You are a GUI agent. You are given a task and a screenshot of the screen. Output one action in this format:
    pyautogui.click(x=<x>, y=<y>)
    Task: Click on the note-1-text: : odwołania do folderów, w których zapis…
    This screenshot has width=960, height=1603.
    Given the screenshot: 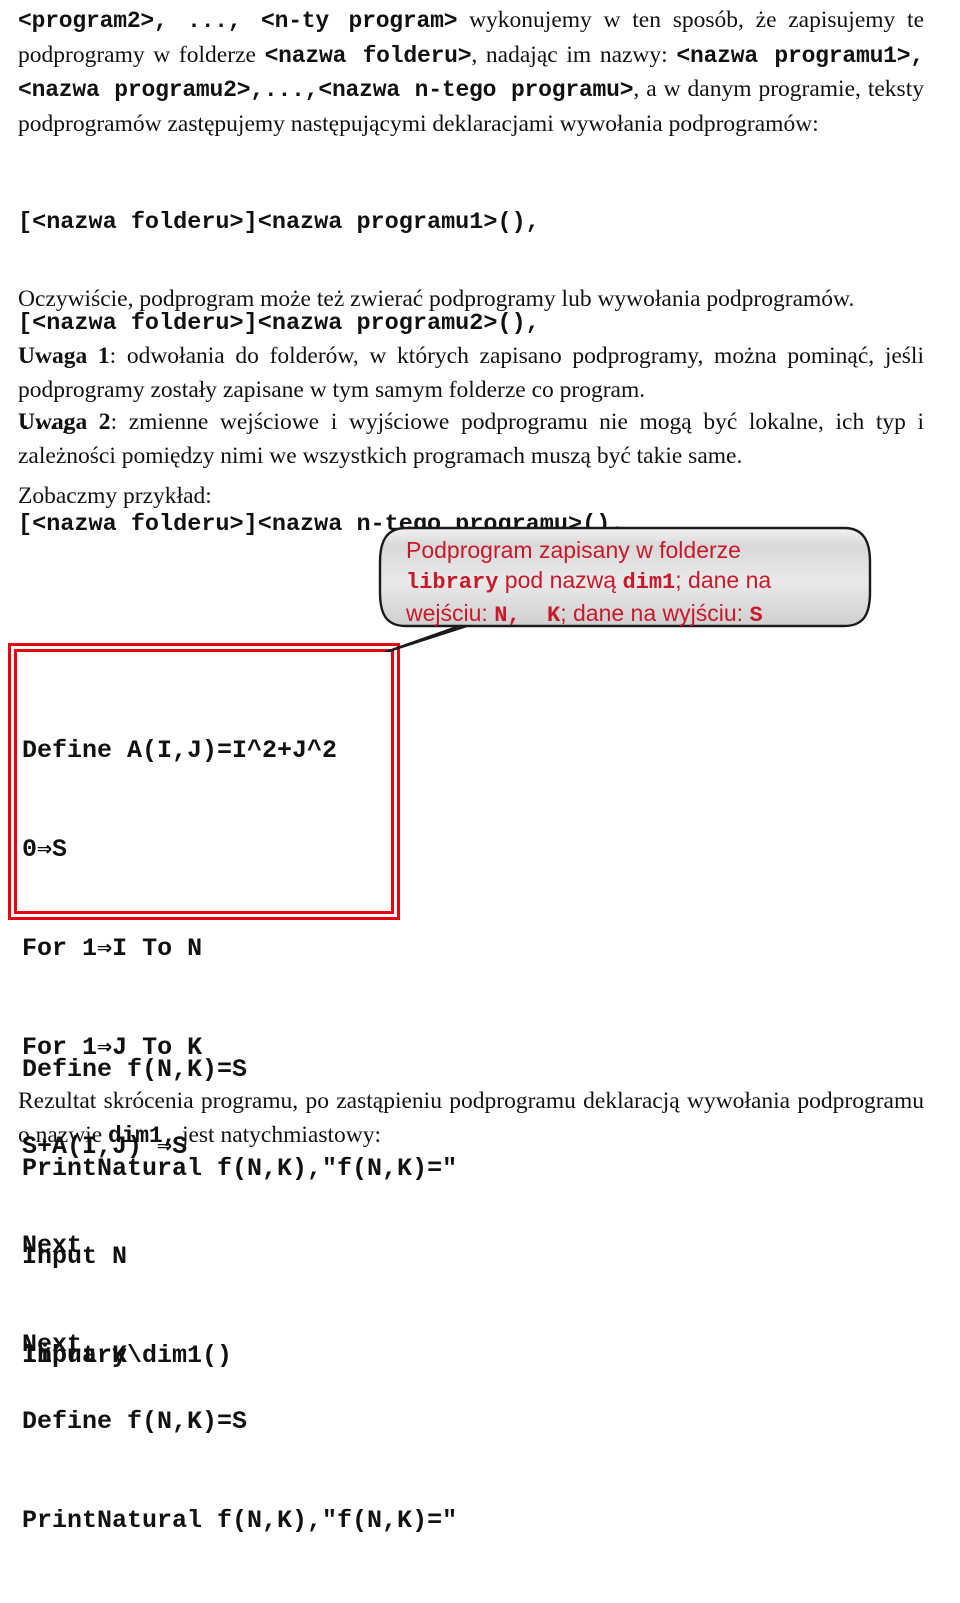 What is the action you would take?
    pyautogui.click(x=471, y=373)
    